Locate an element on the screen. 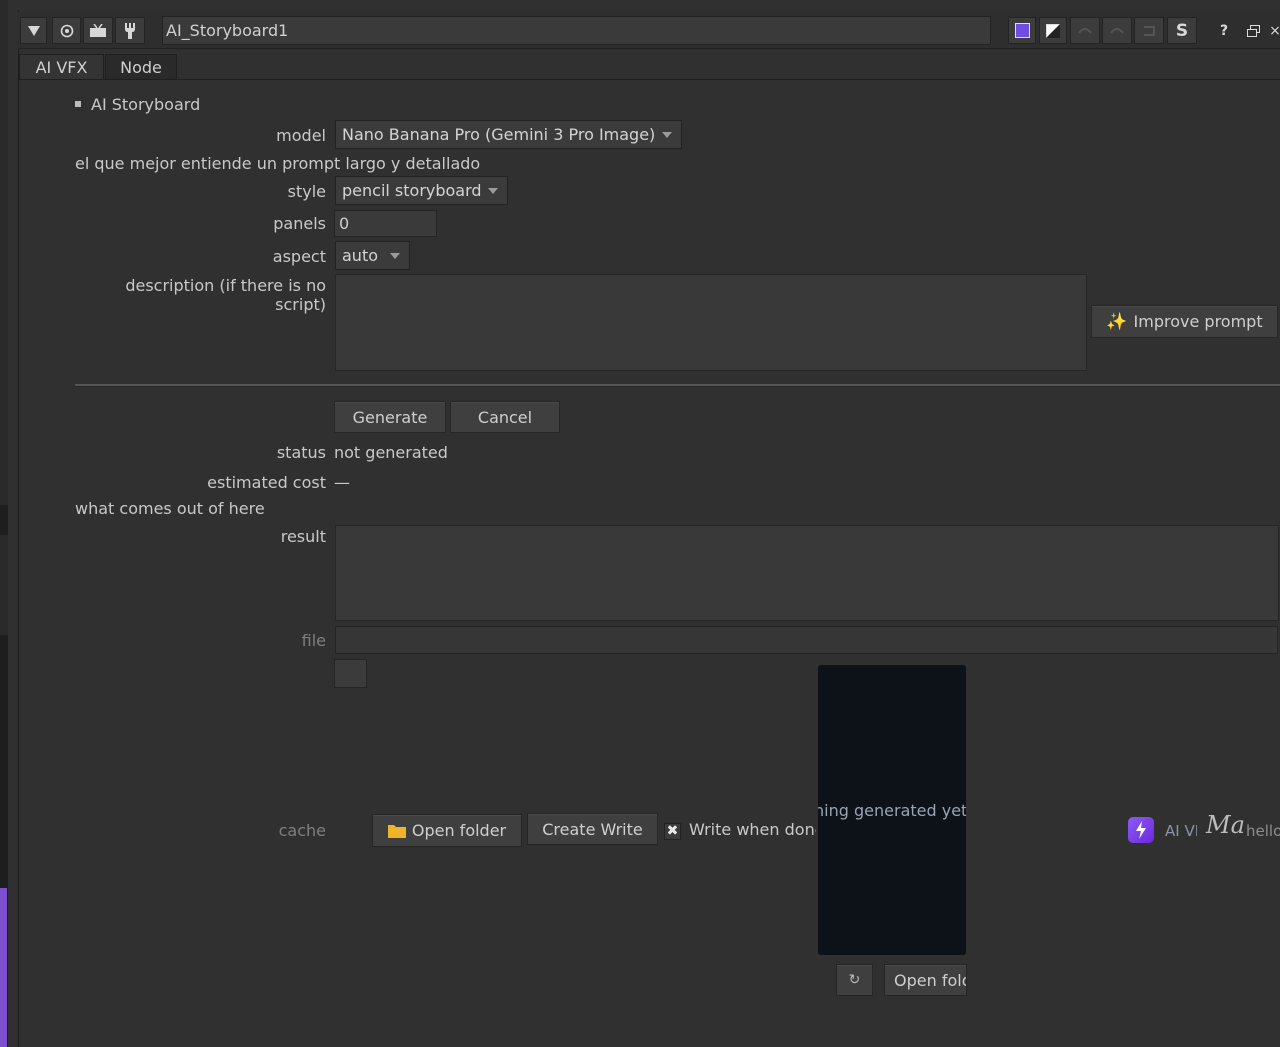  open-folder-button: Open folder is located at coordinates (447, 830).